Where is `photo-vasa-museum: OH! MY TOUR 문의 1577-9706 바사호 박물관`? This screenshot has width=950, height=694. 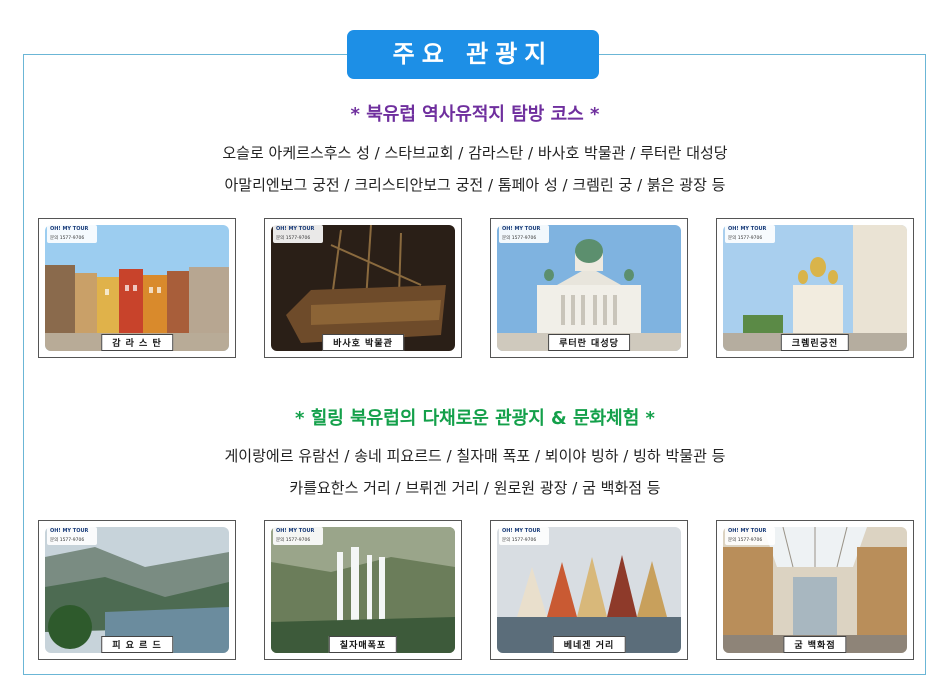 photo-vasa-museum: OH! MY TOUR 문의 1577-9706 바사호 박물관 is located at coordinates (363, 288).